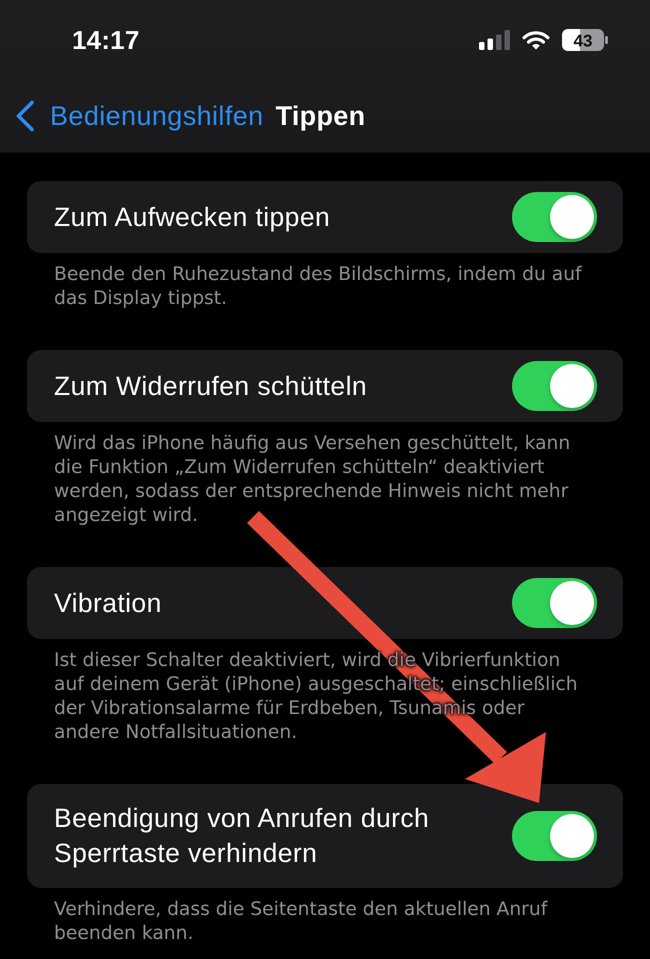  What do you see at coordinates (536, 40) in the screenshot?
I see `wifi-icon` at bounding box center [536, 40].